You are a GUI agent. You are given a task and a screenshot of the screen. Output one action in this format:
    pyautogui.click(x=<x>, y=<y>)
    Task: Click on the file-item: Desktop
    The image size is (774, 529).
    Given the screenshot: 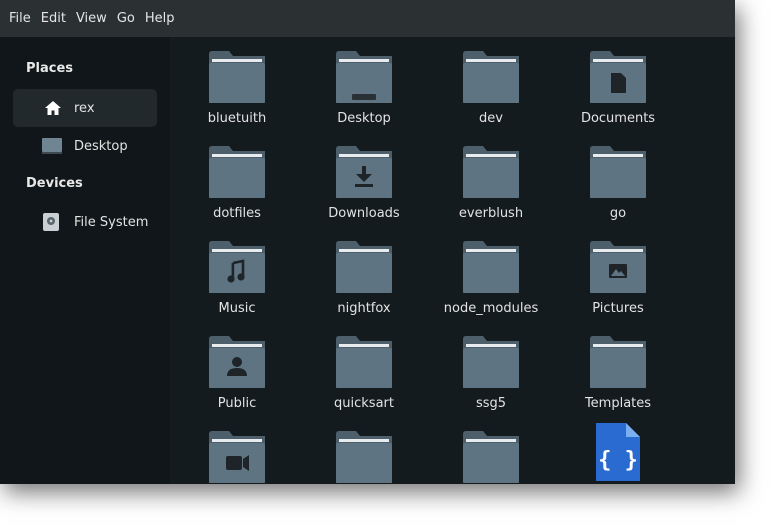 What is the action you would take?
    pyautogui.click(x=364, y=84)
    